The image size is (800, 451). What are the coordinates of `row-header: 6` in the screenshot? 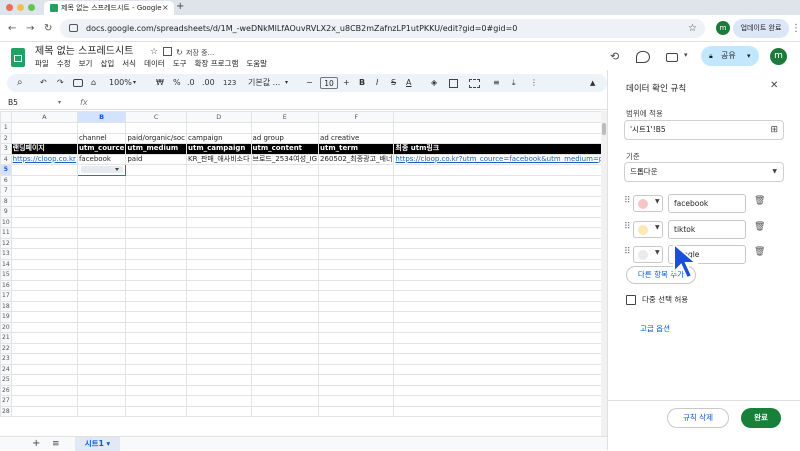 It's located at (6, 180).